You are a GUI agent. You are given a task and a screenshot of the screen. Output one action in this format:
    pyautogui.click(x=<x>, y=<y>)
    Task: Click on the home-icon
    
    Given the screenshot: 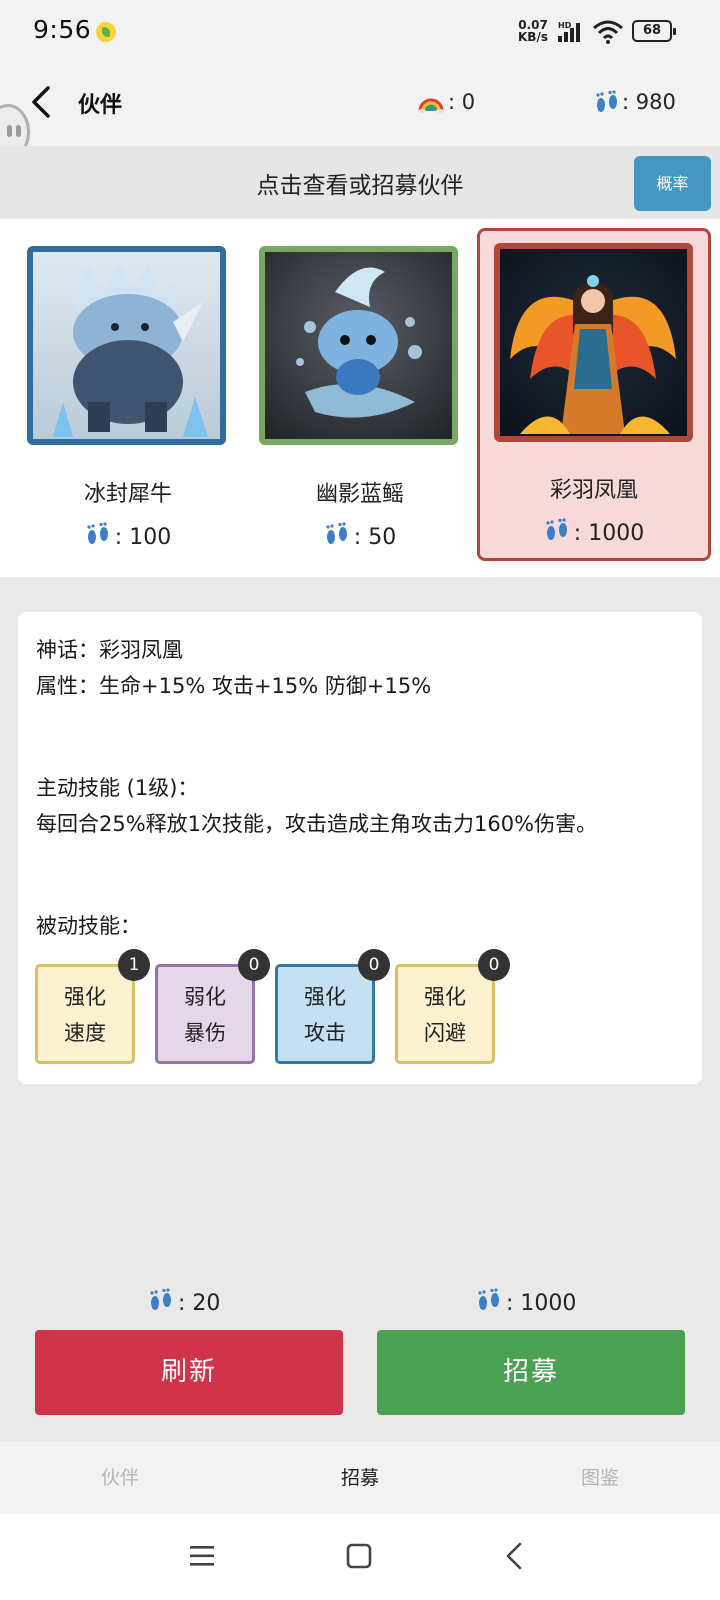 What is the action you would take?
    pyautogui.click(x=359, y=1556)
    